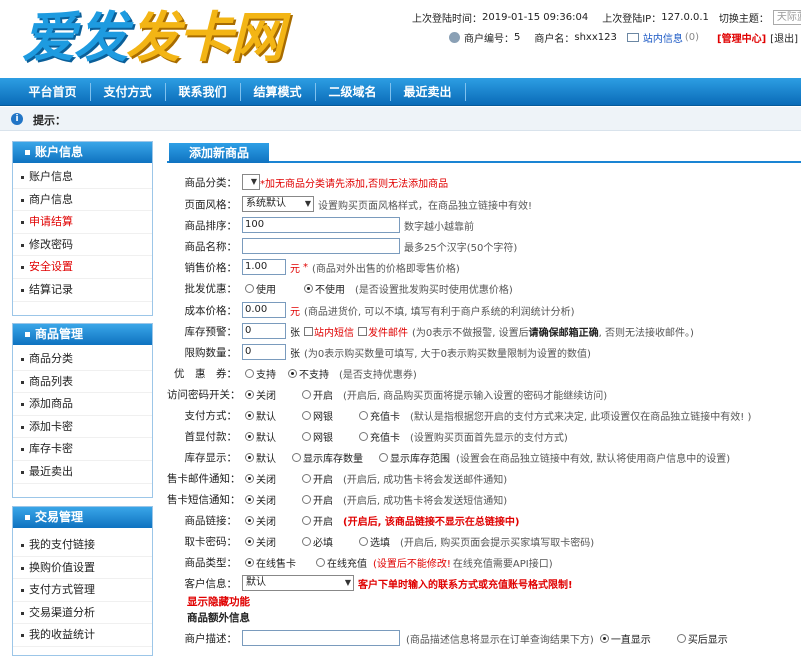  Describe the element at coordinates (604, 638) in the screenshot. I see `description-always-radio` at that location.